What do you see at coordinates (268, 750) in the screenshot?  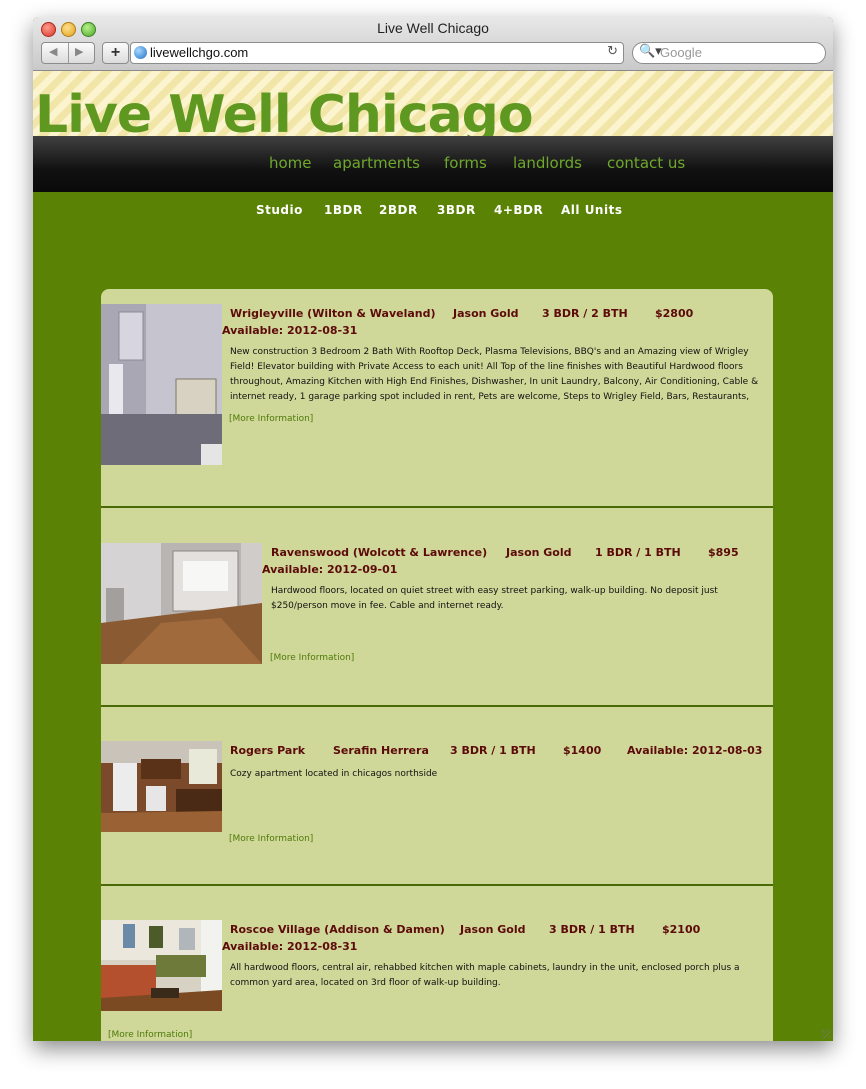 I see `listing-location: Rogers Park` at bounding box center [268, 750].